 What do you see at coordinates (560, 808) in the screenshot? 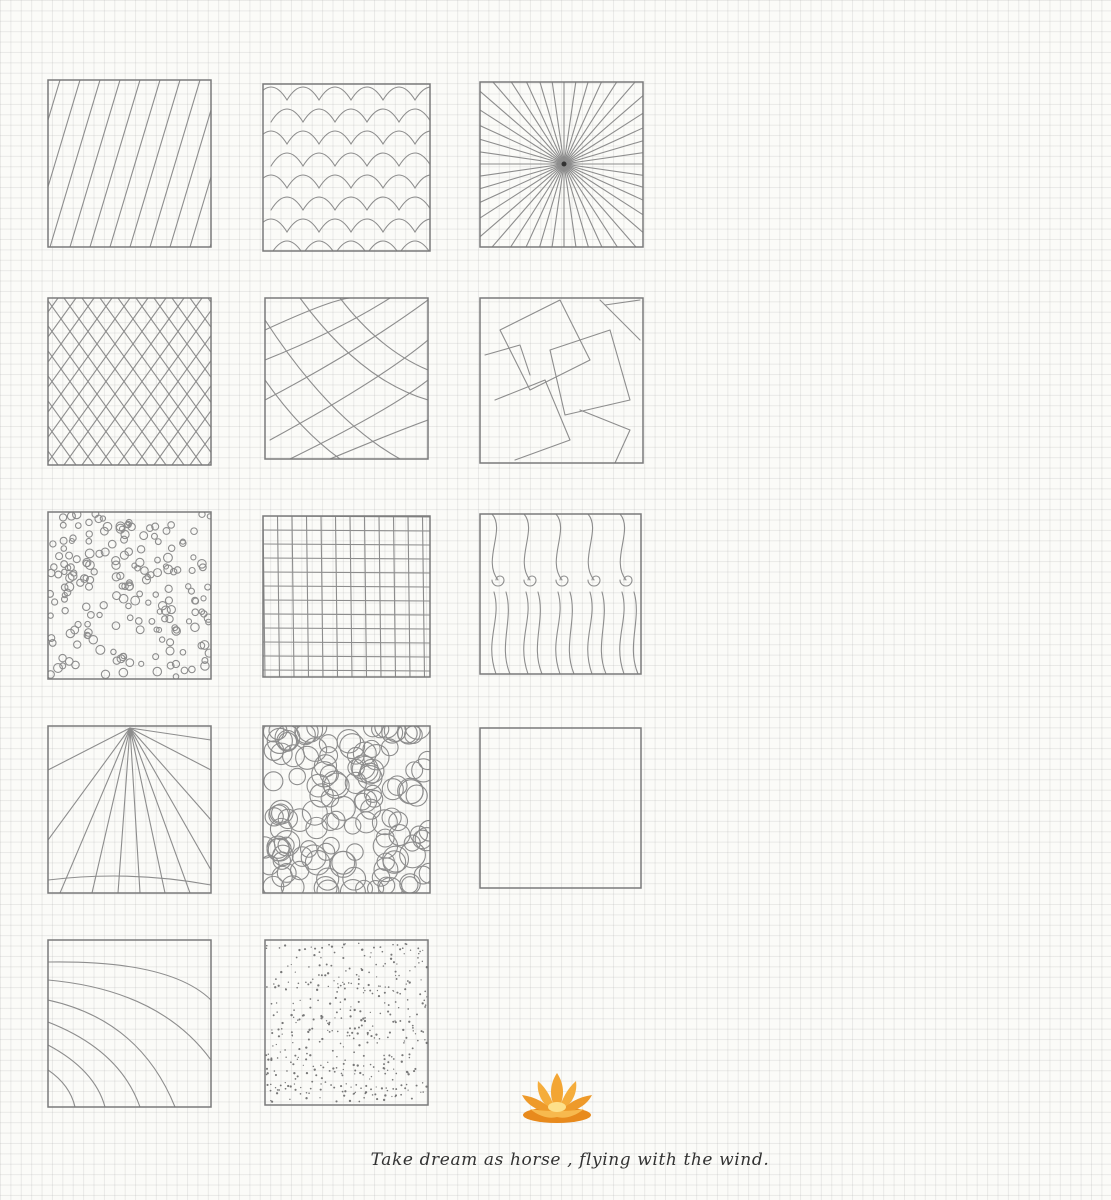
I see `tile-empty` at bounding box center [560, 808].